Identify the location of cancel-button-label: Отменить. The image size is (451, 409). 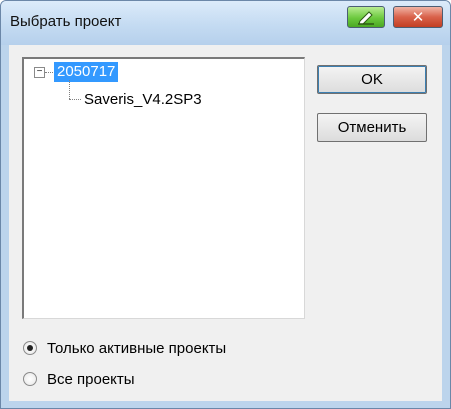
(372, 127).